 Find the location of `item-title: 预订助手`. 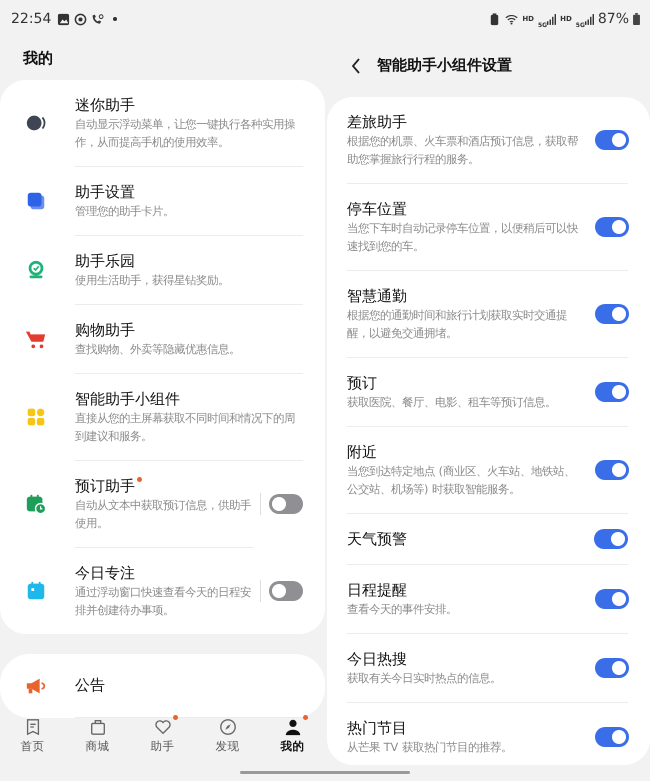

item-title: 预订助手 is located at coordinates (105, 486).